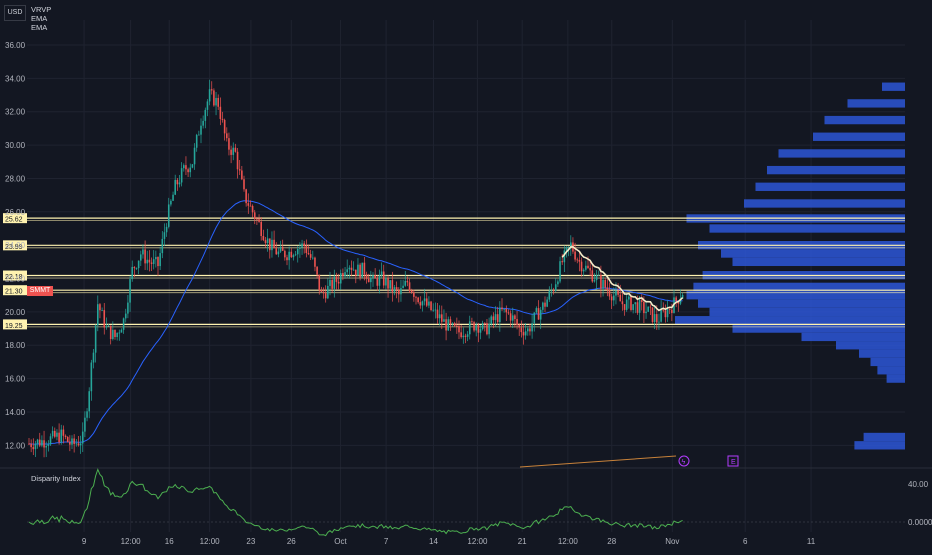 This screenshot has height=555, width=932. Describe the element at coordinates (56, 478) in the screenshot. I see `disparity-index-title: Disparity Index` at that location.